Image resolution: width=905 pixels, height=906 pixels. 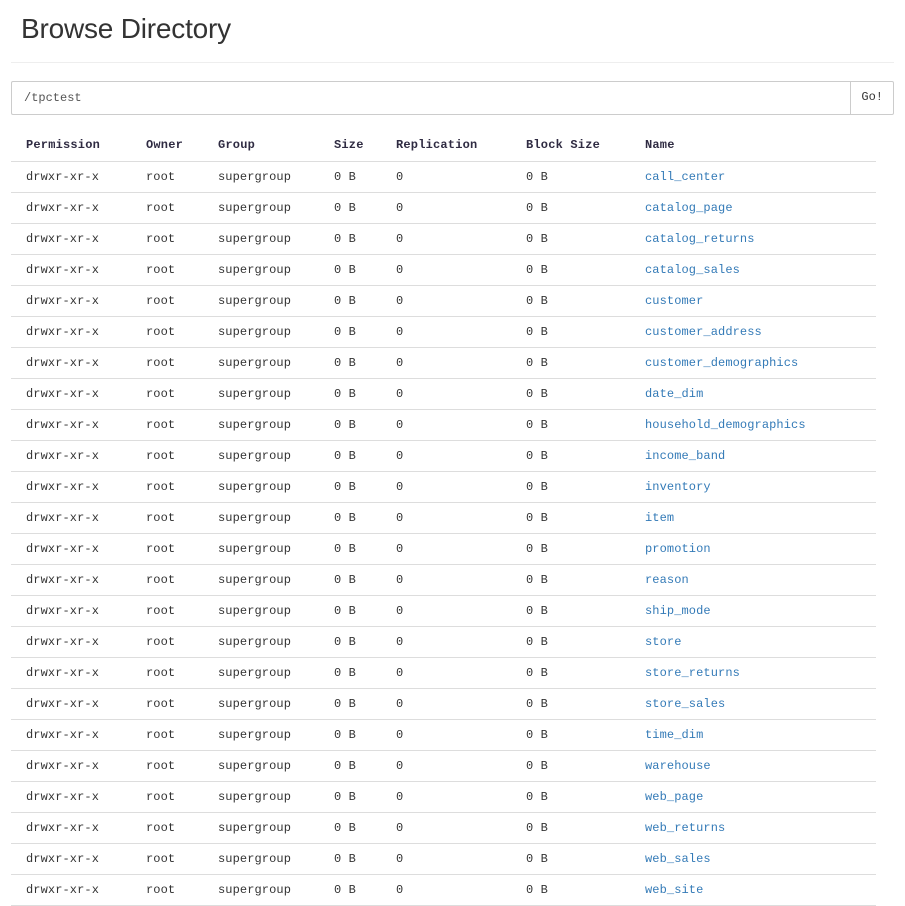 I want to click on column-header-replication: Replication, so click(x=461, y=149).